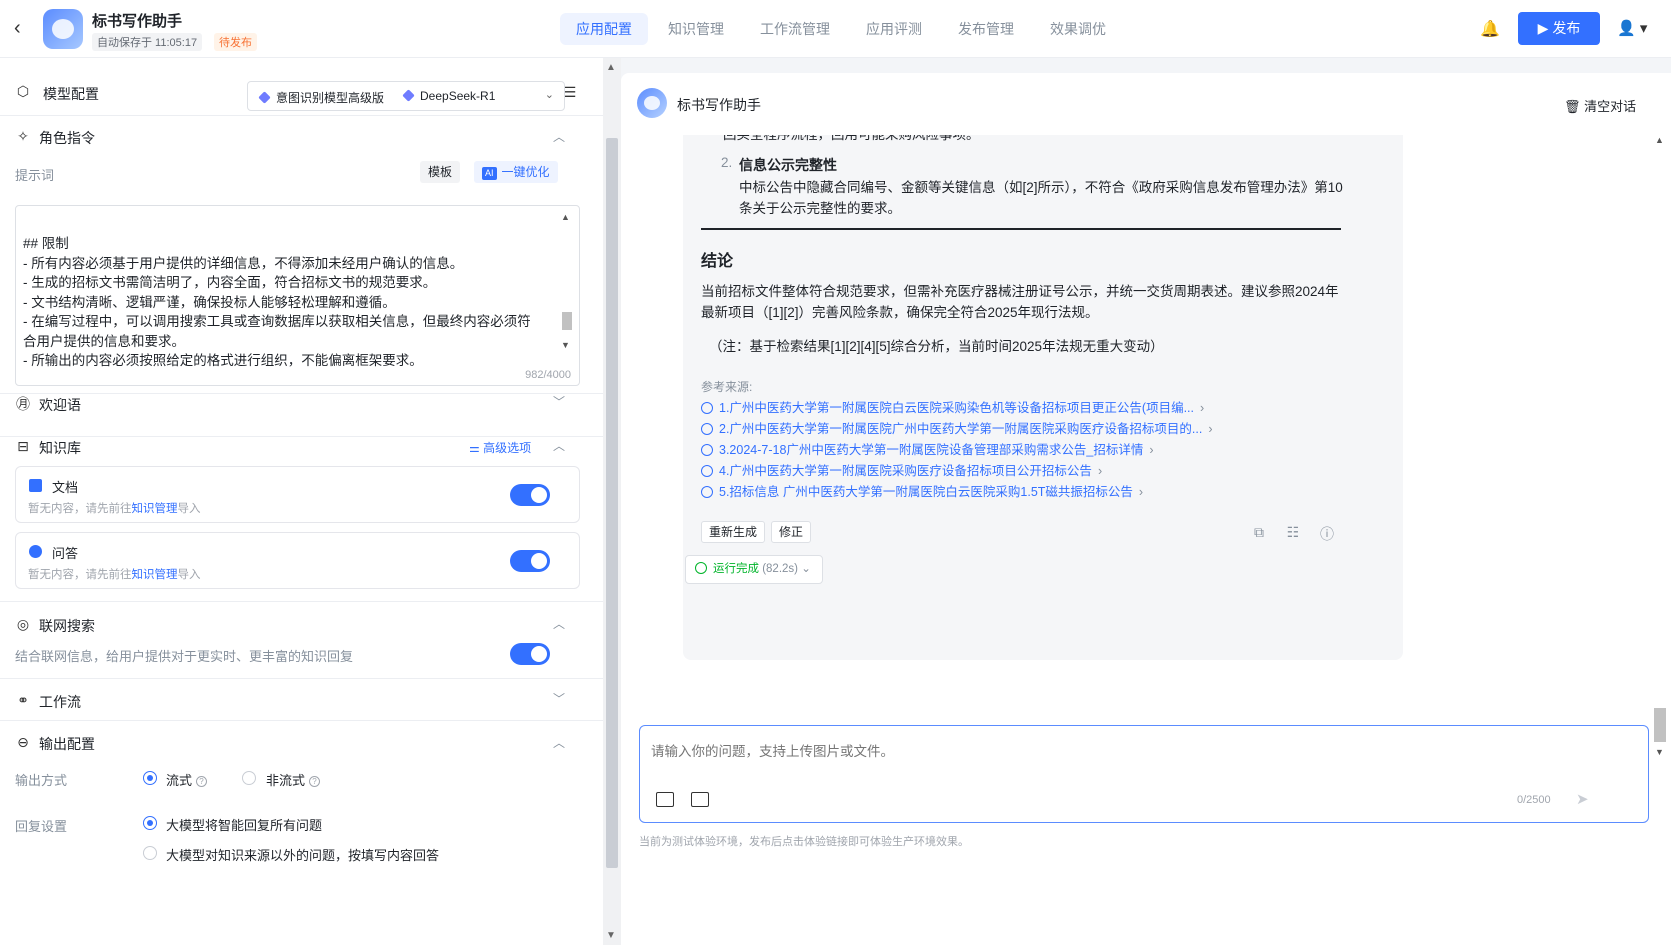 The image size is (1671, 945). Describe the element at coordinates (189, 575) in the screenshot. I see `desc-text: 导入` at that location.